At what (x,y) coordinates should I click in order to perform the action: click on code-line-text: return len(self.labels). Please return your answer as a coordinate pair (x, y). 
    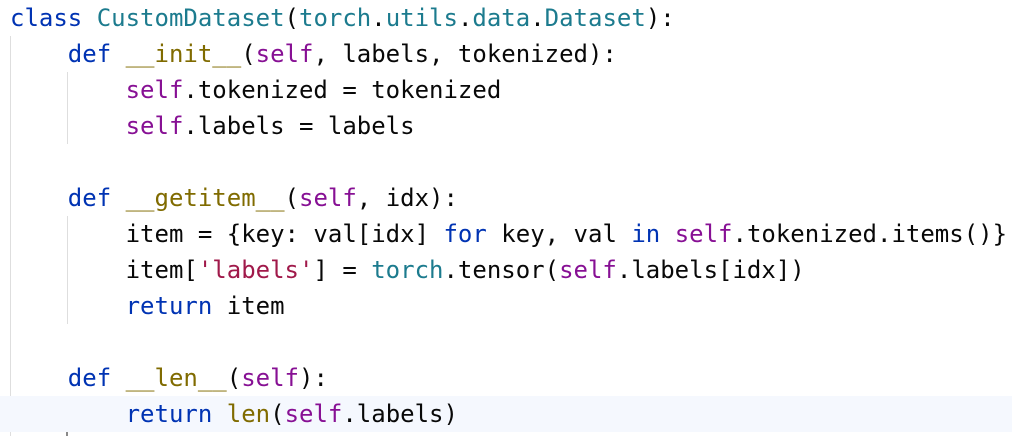
    Looking at the image, I should click on (234, 414).